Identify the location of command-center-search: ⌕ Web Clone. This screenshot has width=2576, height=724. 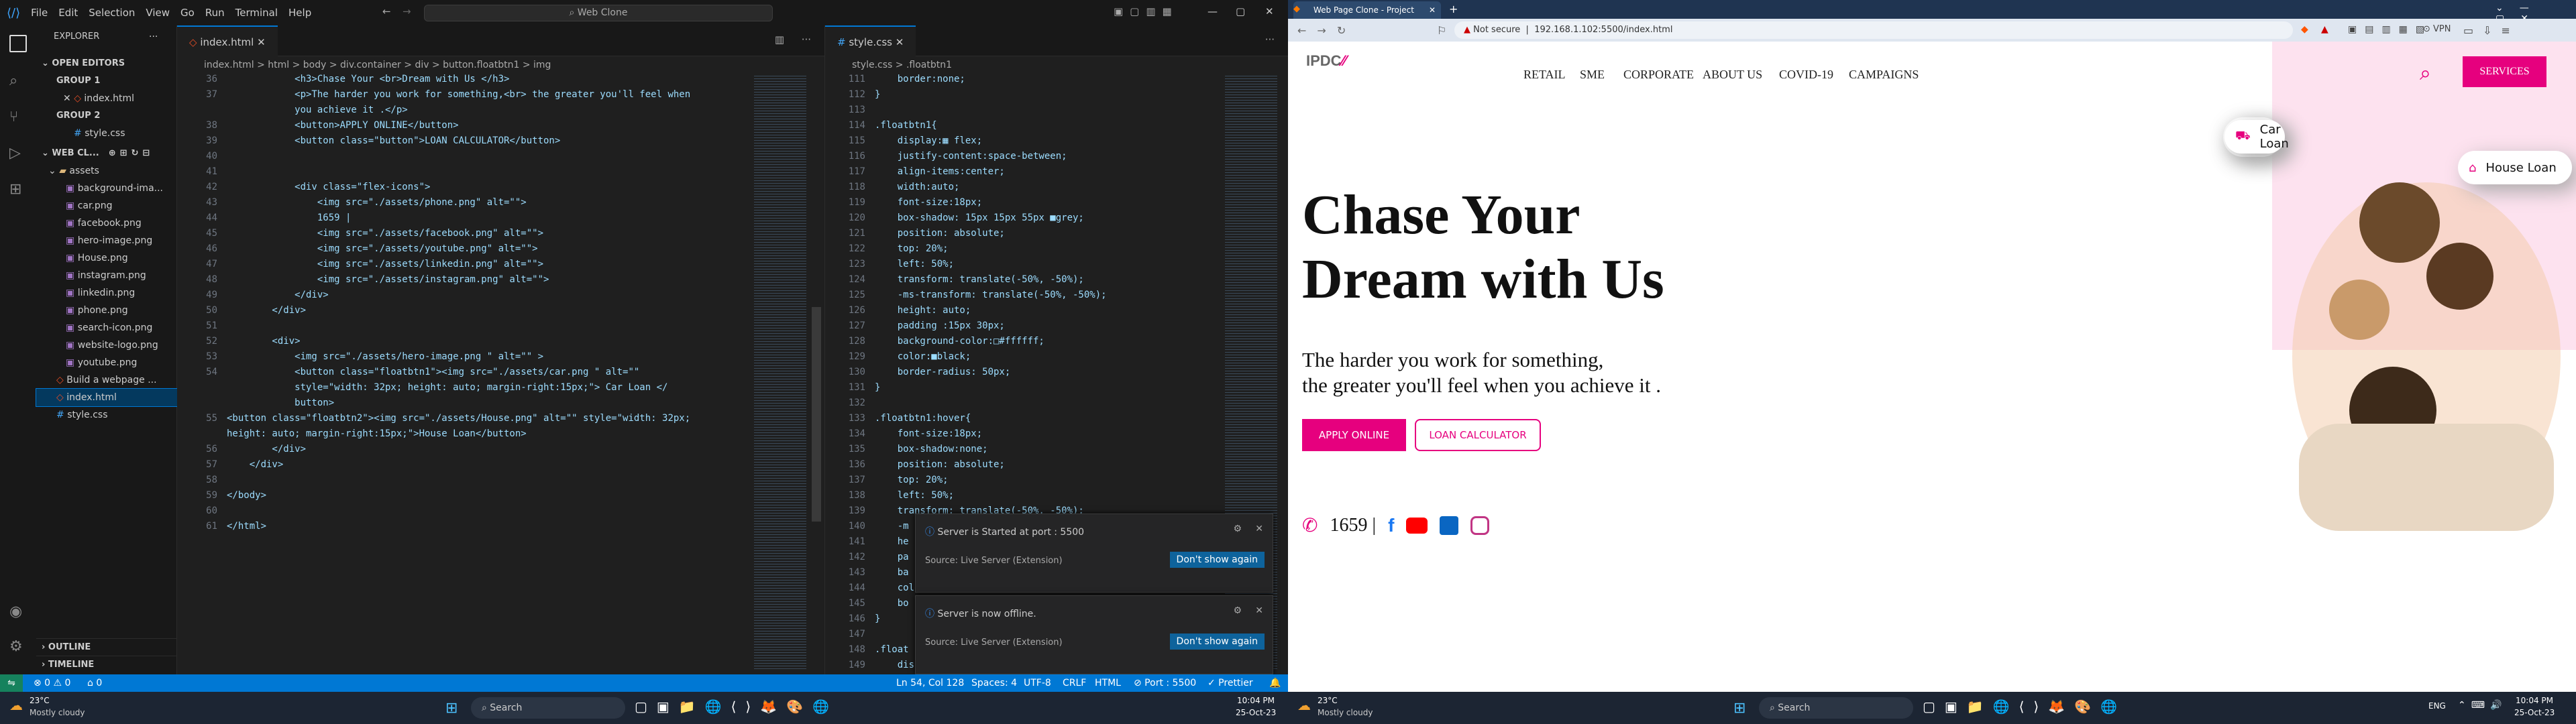
(598, 13).